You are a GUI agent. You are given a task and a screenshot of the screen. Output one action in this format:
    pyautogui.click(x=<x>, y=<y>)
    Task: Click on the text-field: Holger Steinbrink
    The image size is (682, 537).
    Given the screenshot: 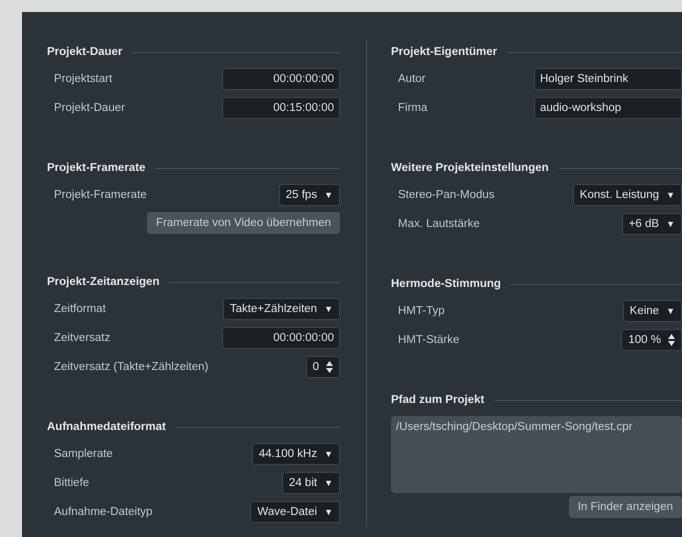 What is the action you would take?
    pyautogui.click(x=608, y=79)
    